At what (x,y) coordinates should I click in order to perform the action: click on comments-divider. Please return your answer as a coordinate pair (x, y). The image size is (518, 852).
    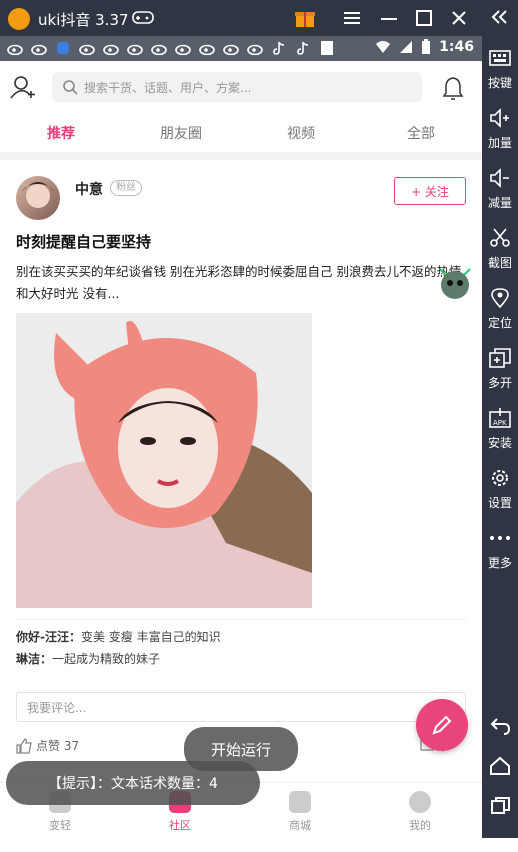
    Looking at the image, I should click on (241, 619).